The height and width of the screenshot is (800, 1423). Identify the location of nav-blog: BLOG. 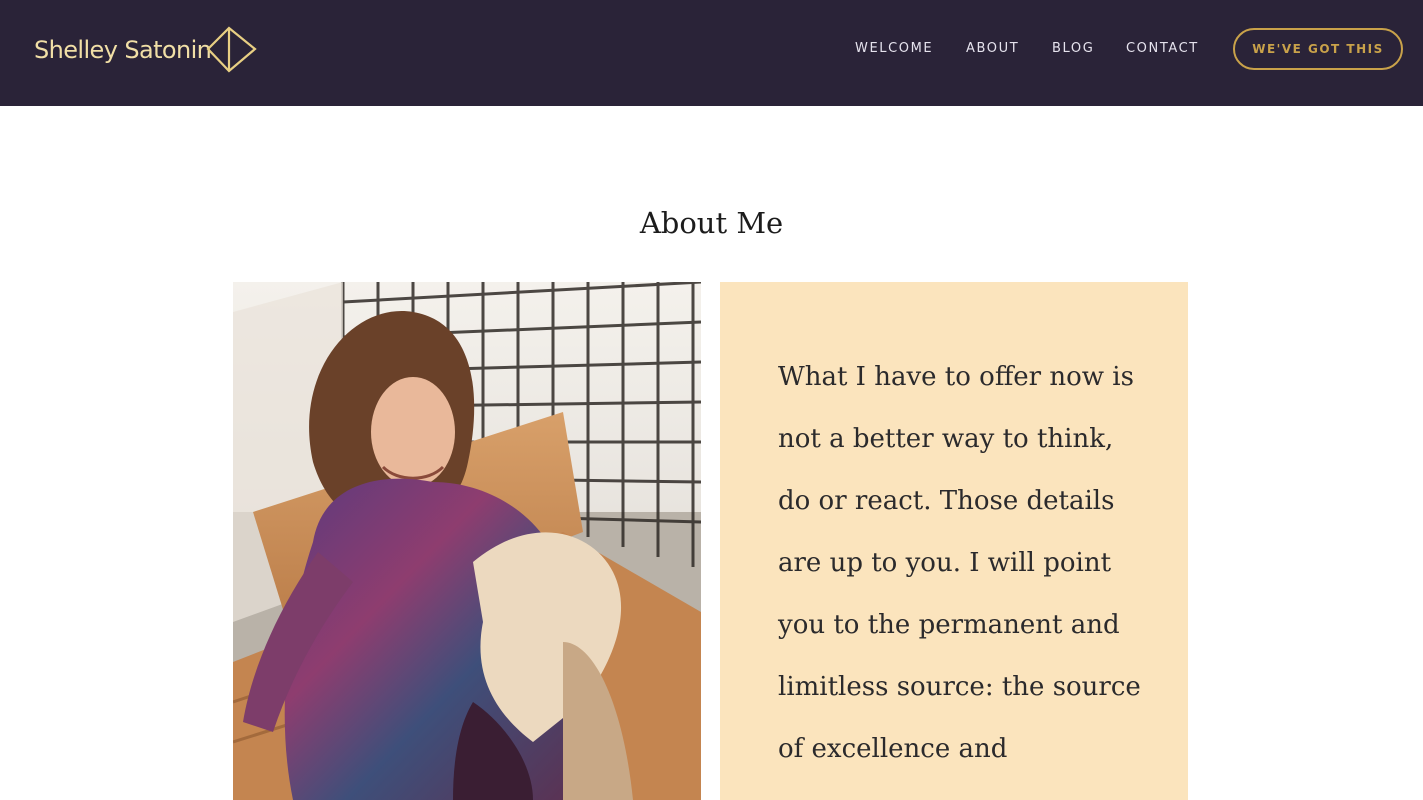
(1073, 49).